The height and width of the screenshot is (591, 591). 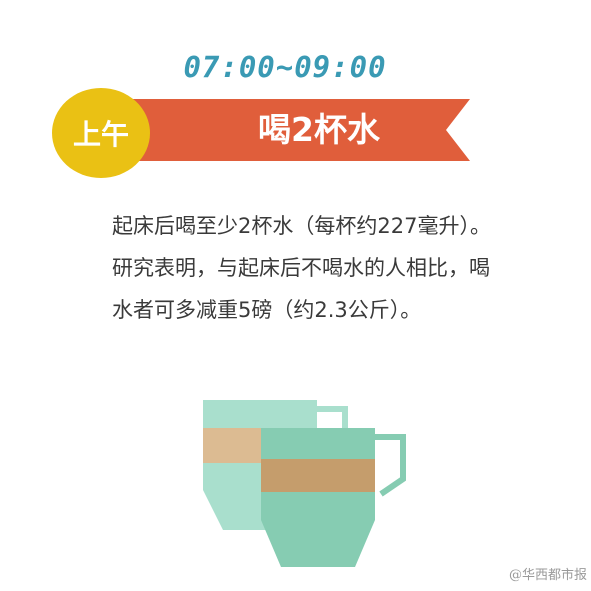 I want to click on period-badge: 上午, so click(x=101, y=133).